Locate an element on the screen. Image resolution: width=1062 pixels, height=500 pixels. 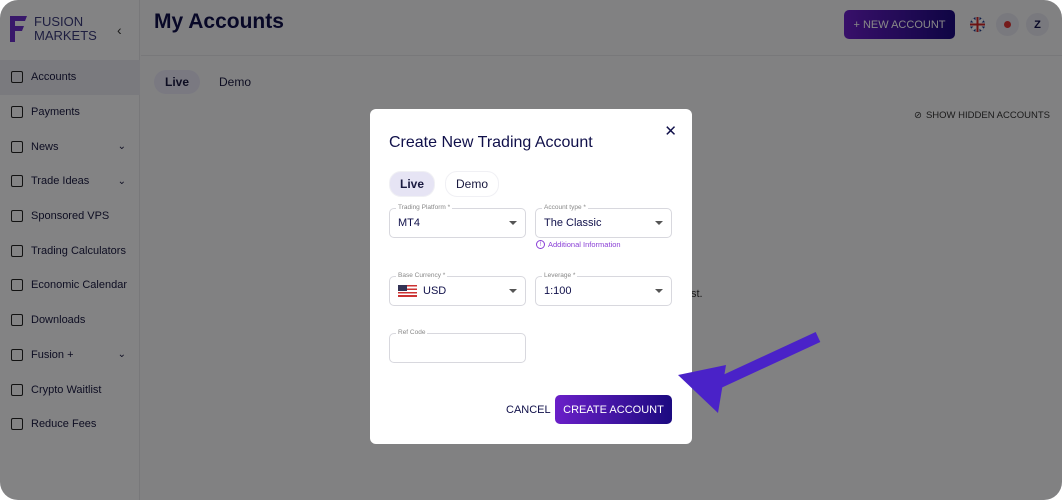
field-value: The Classic is located at coordinates (573, 223).